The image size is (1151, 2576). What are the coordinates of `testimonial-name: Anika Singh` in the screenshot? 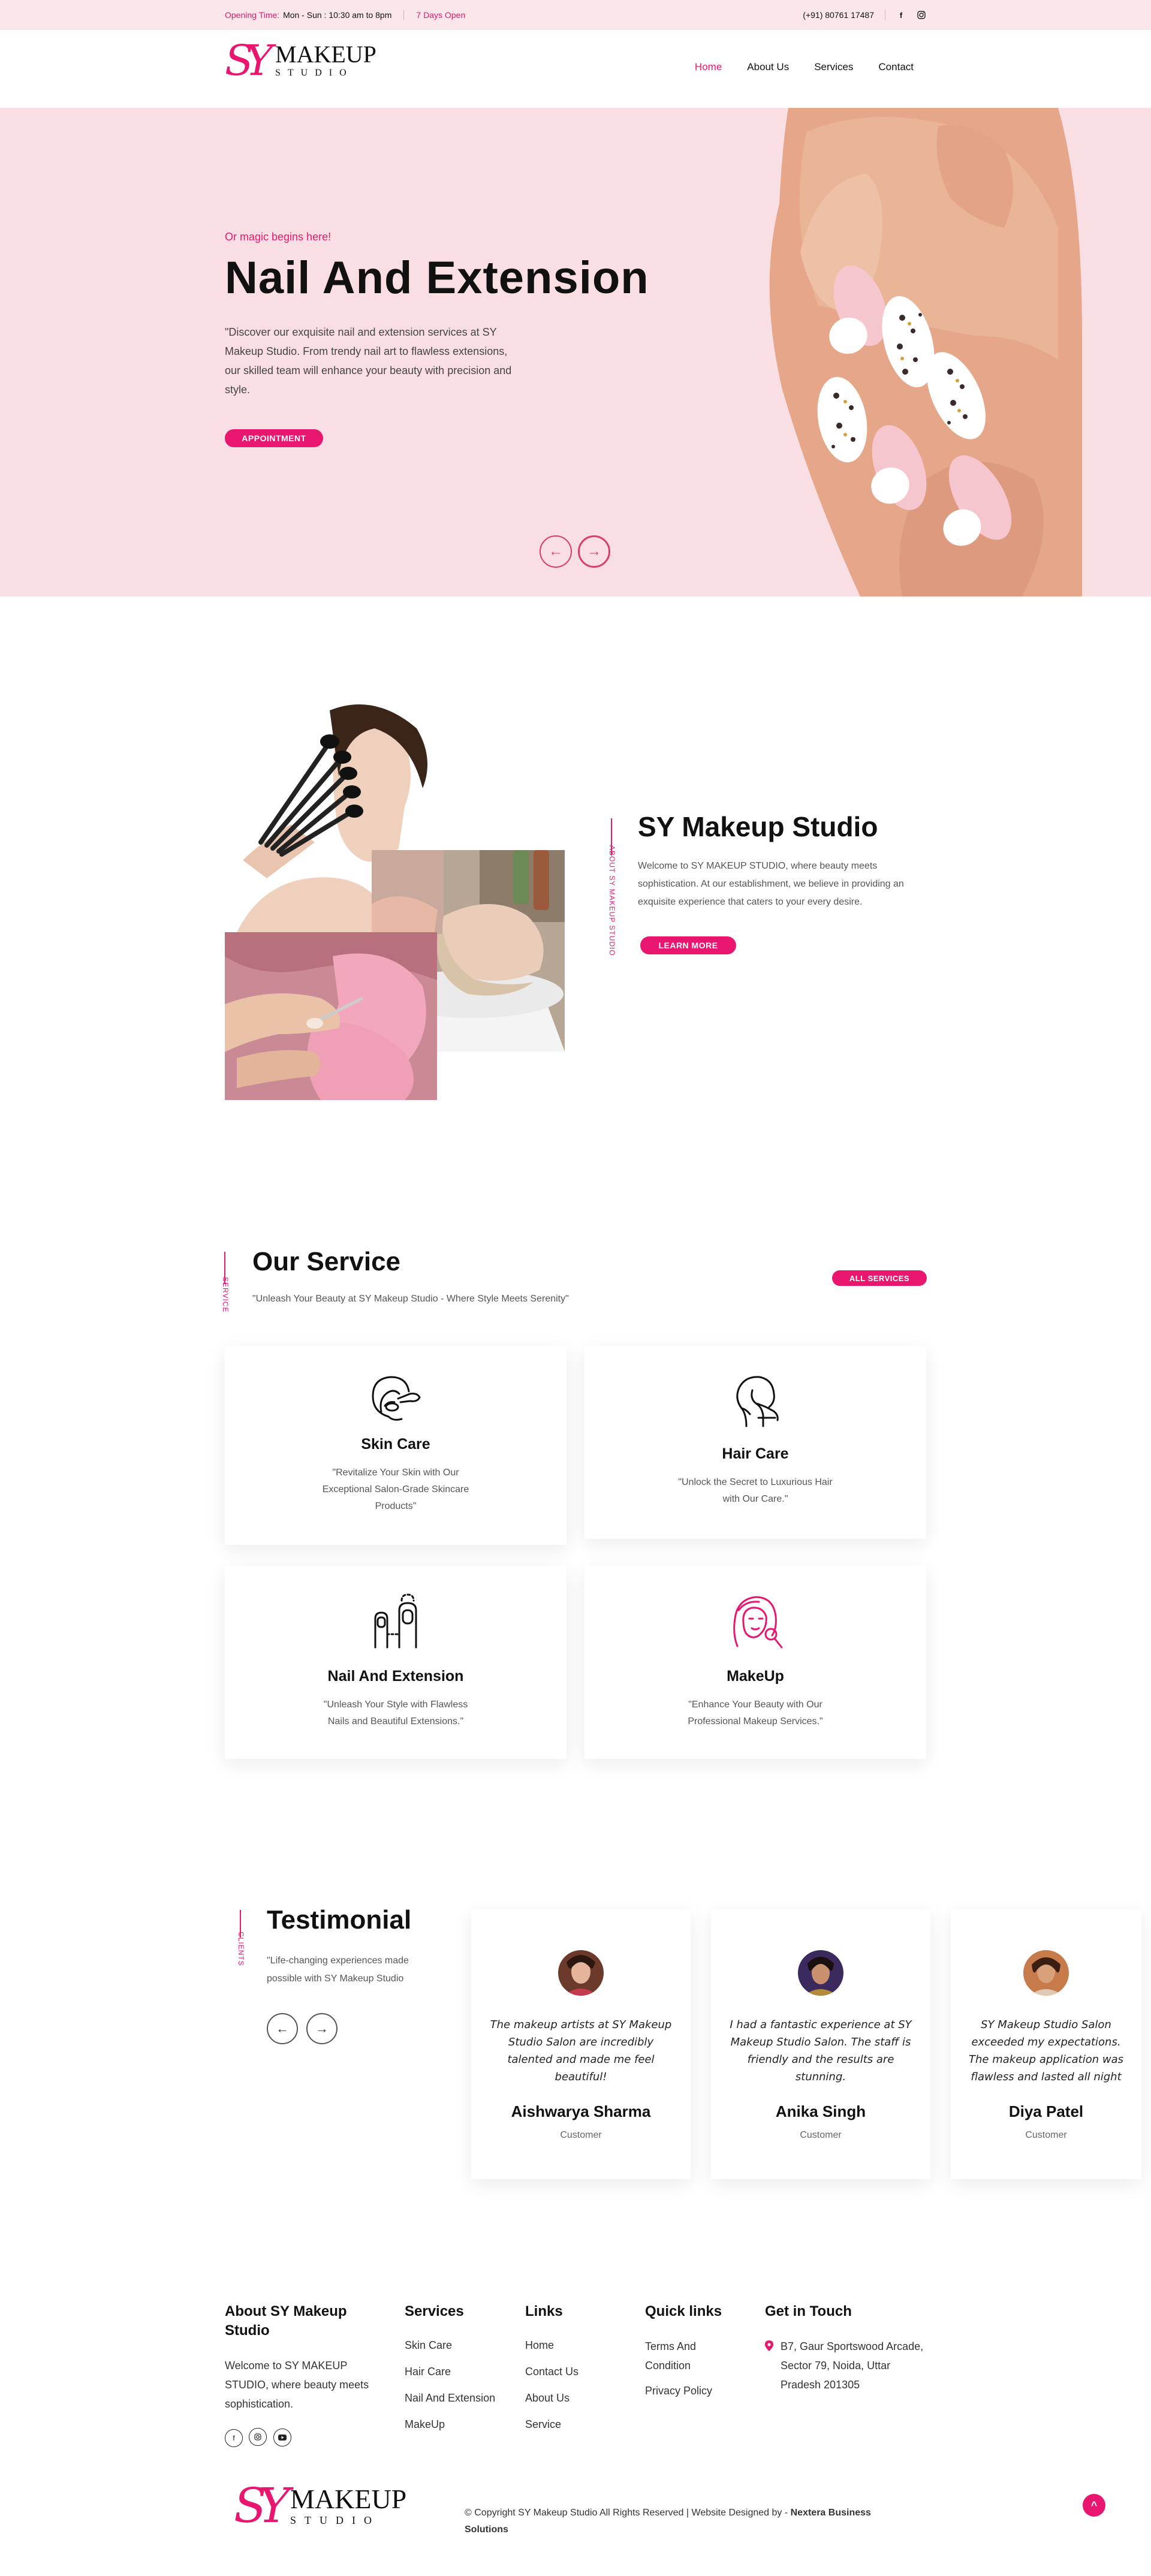 It's located at (820, 2111).